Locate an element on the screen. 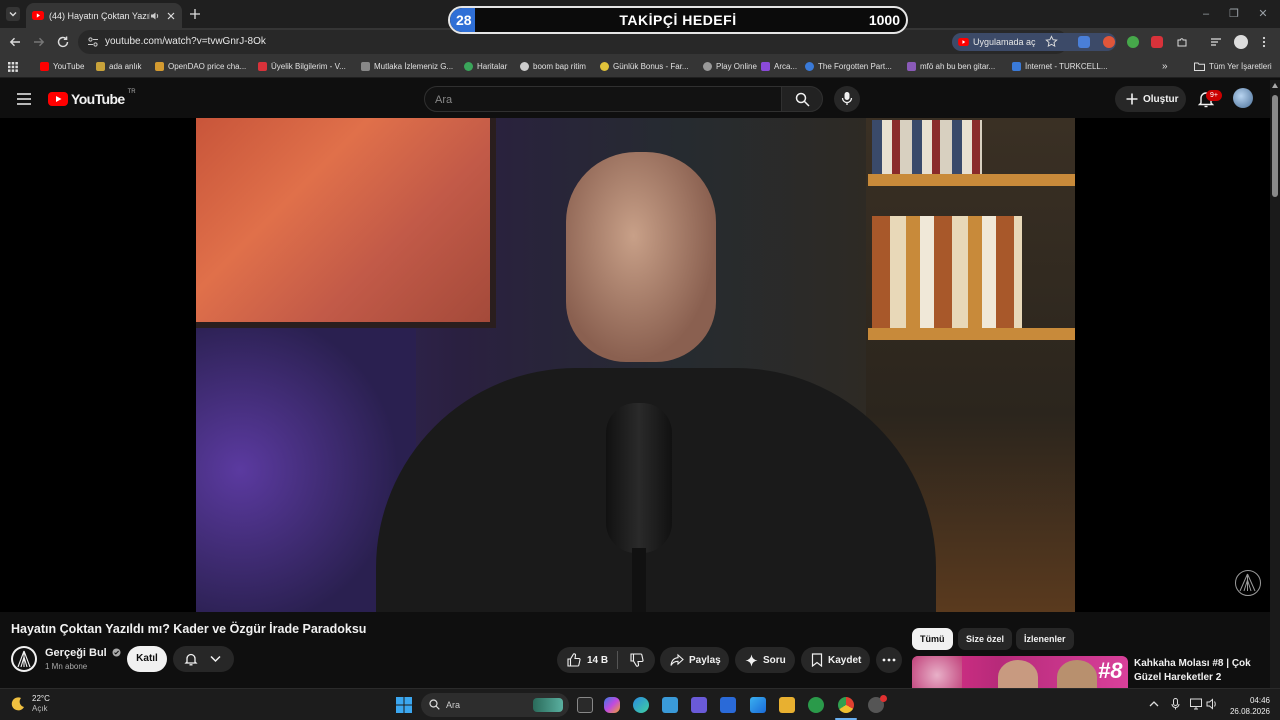 This screenshot has height=720, width=1280. channel-watermark-icon is located at coordinates (1248, 583).